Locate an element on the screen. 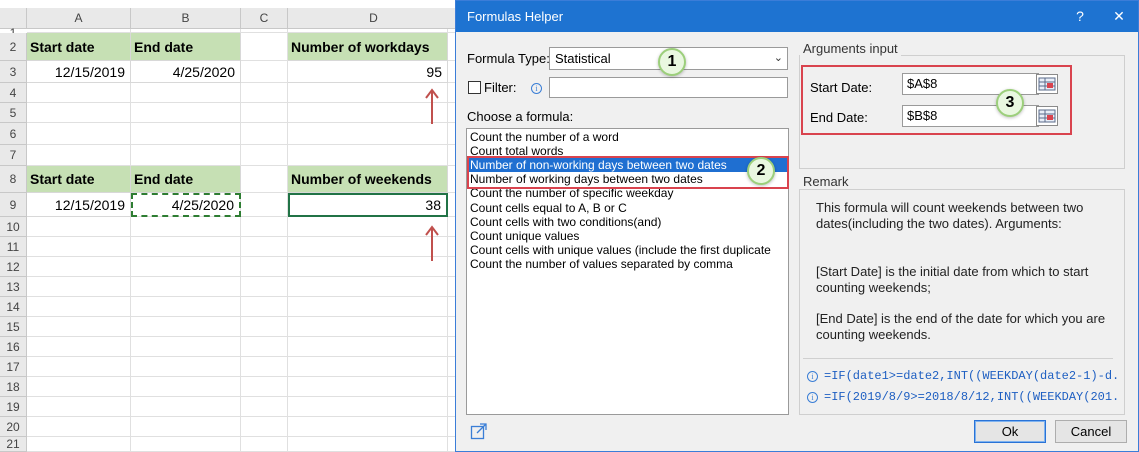  cell-b8-end-date: 4/25/2020 is located at coordinates (186, 205).